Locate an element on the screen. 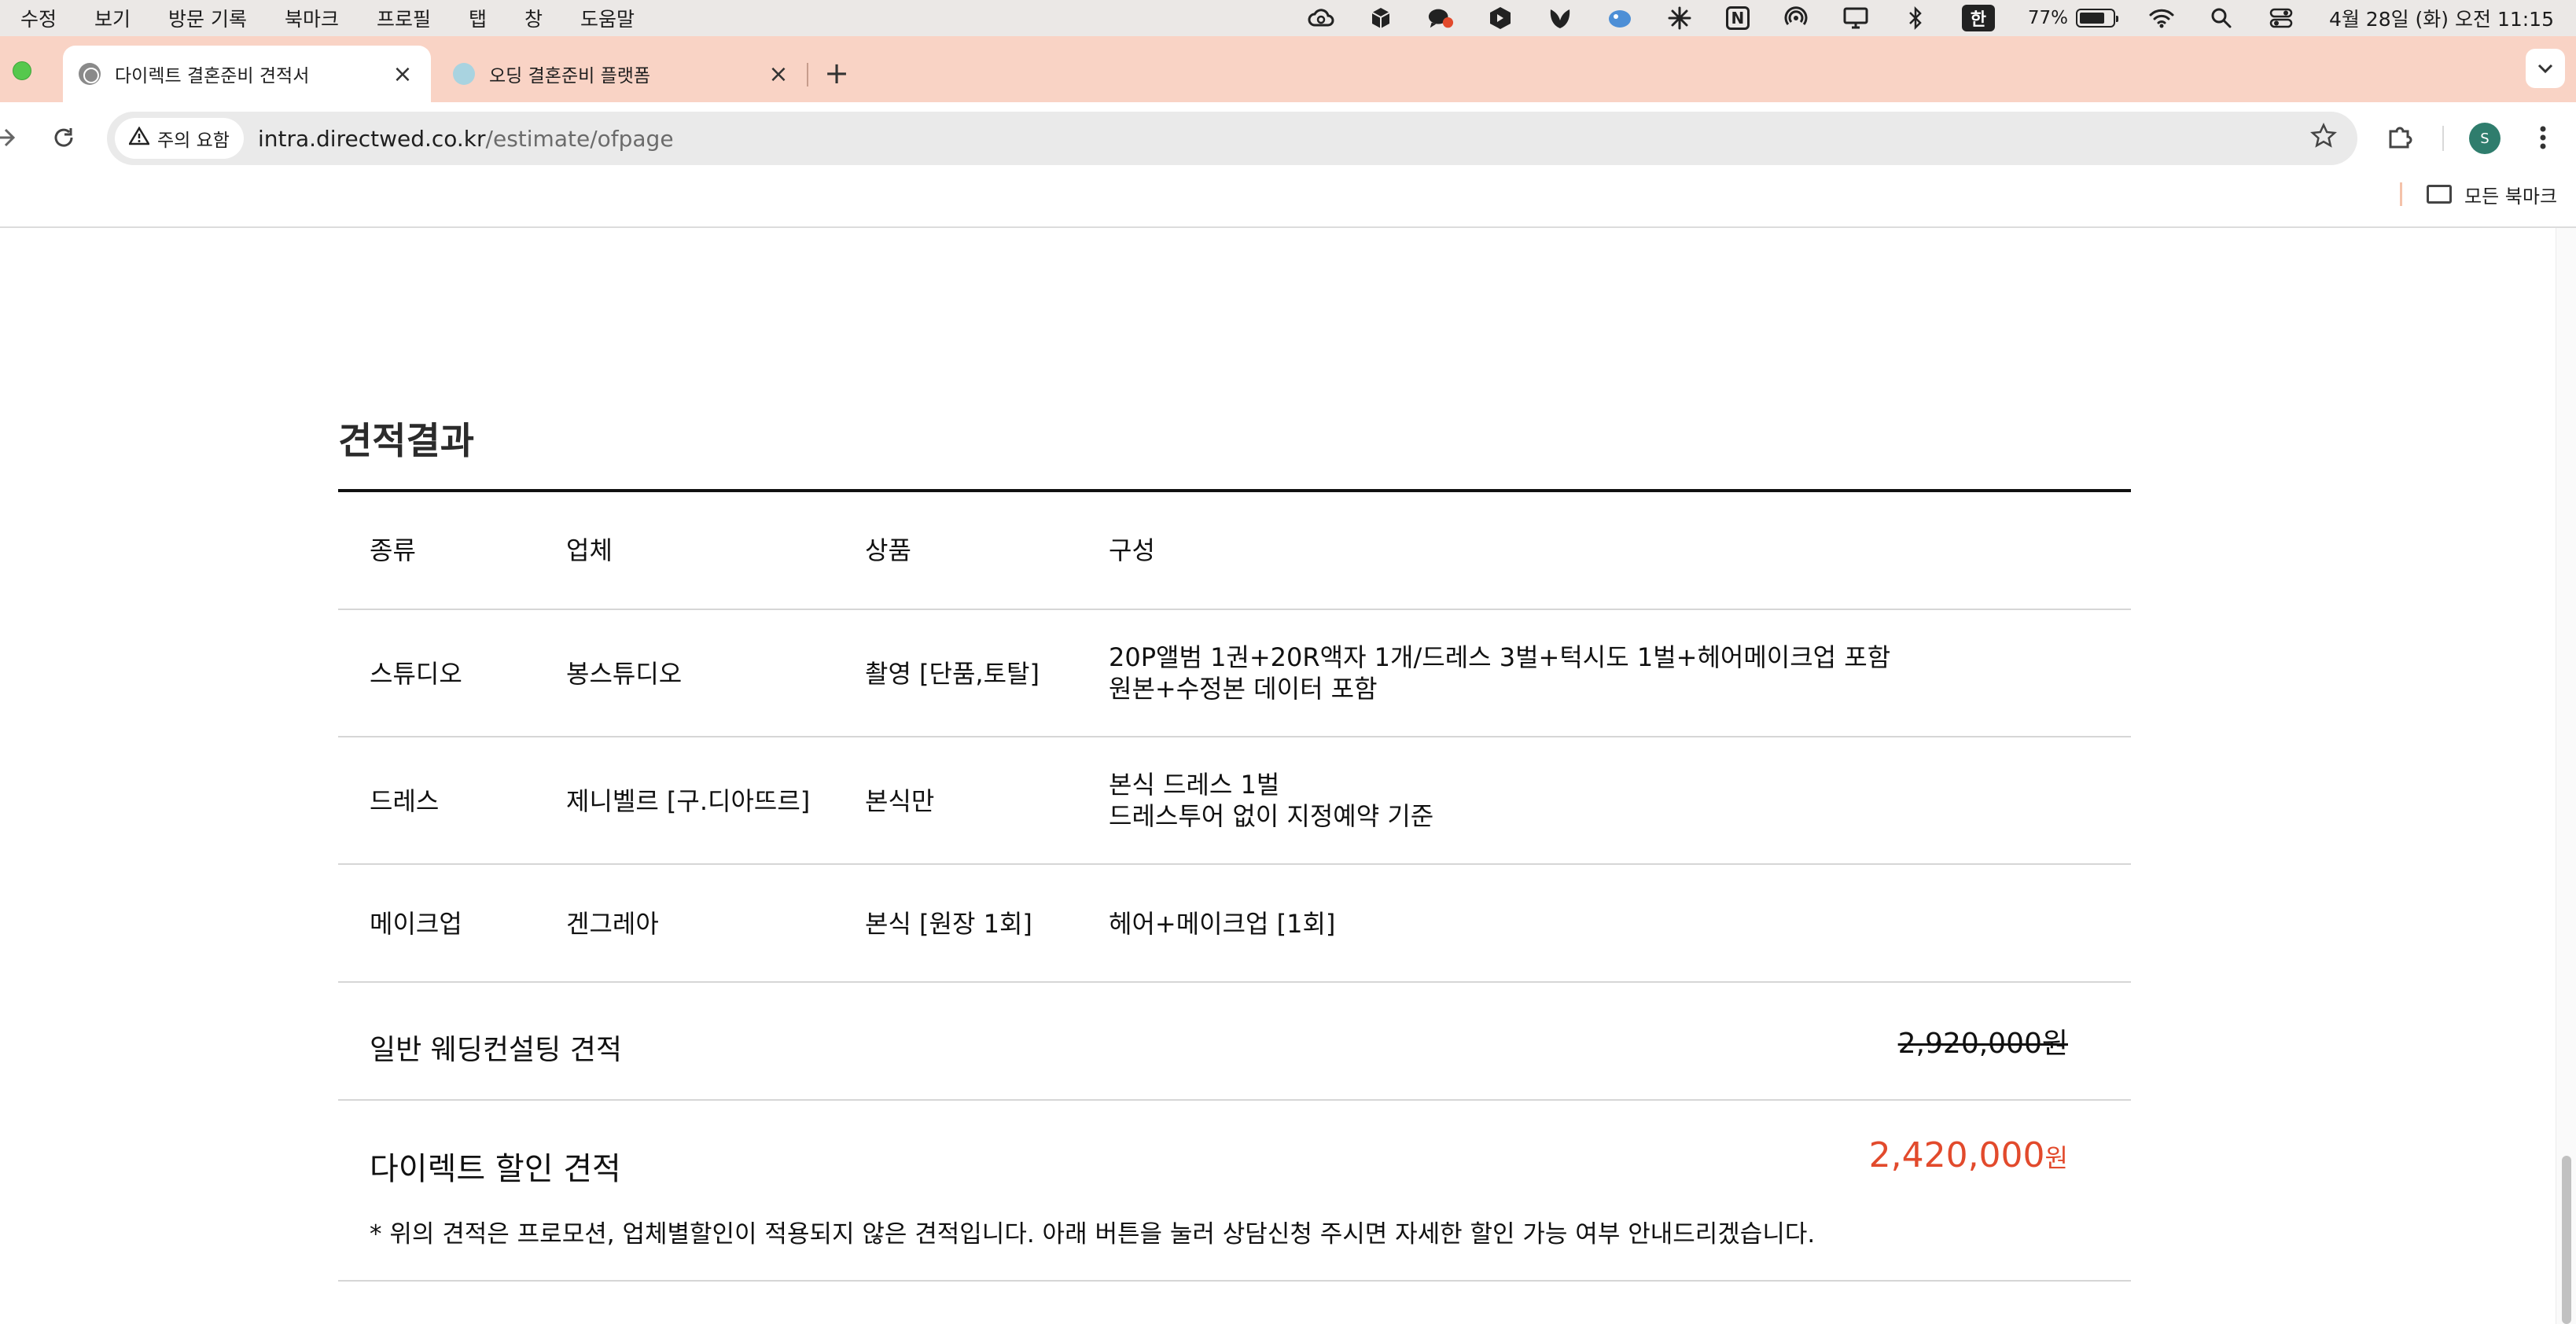 This screenshot has height=1324, width=2576. row-config-line: 본식 드레스 1벌 is located at coordinates (1194, 785).